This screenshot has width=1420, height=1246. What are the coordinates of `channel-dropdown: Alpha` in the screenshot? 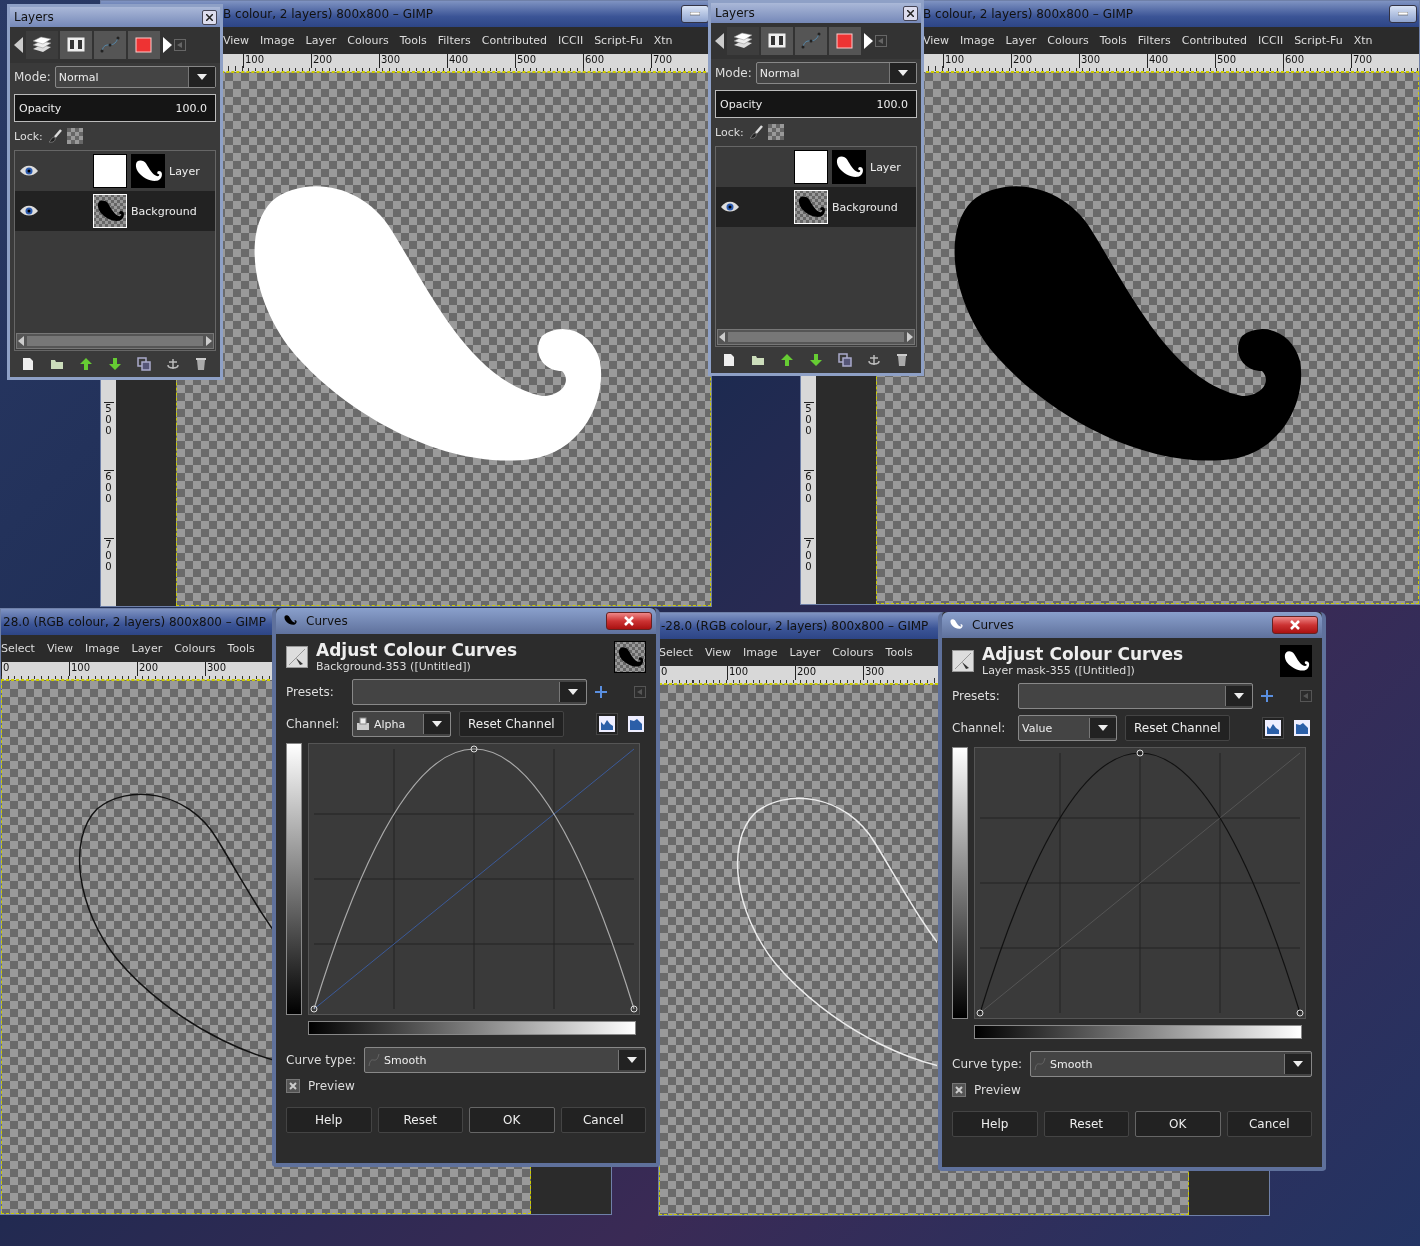 It's located at (401, 724).